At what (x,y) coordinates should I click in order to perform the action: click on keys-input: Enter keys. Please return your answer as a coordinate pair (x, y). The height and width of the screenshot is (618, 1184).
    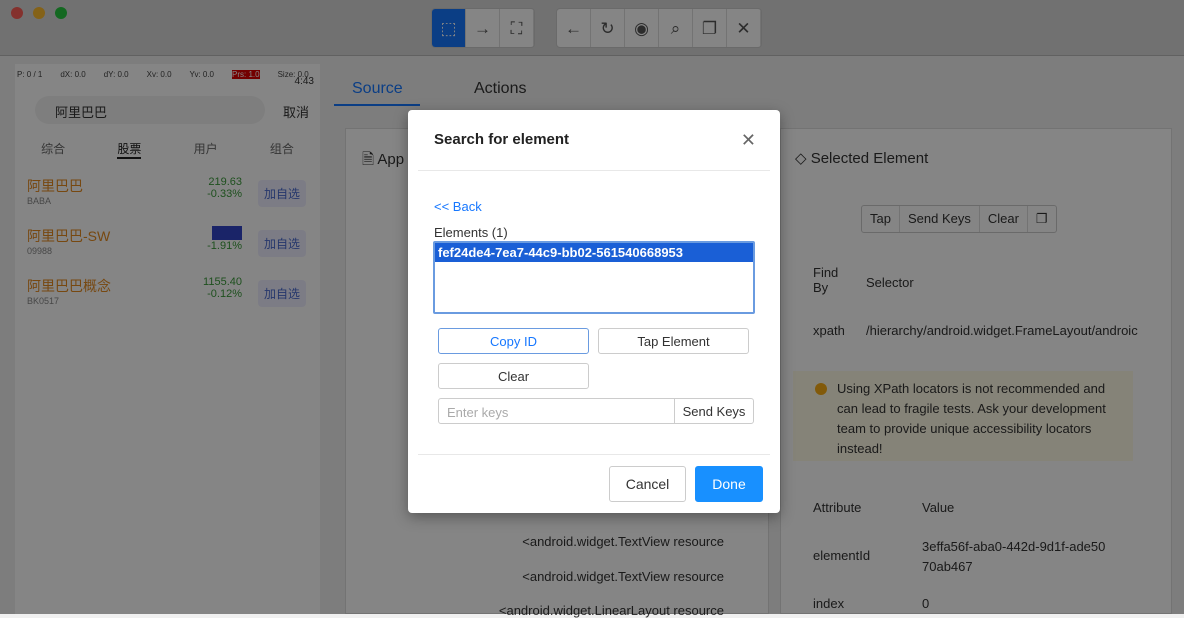
    Looking at the image, I should click on (556, 411).